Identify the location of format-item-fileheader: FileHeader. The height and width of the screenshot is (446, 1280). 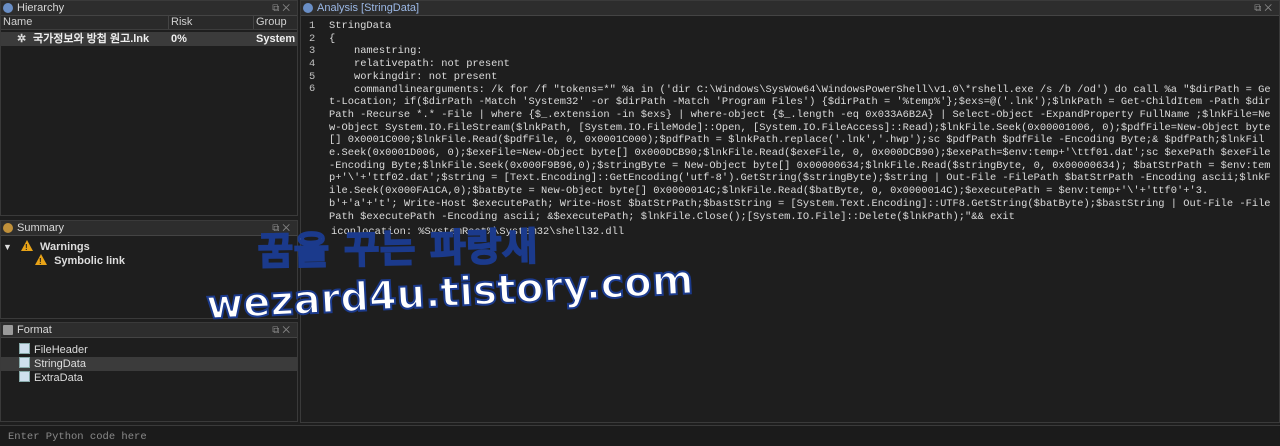
(149, 350).